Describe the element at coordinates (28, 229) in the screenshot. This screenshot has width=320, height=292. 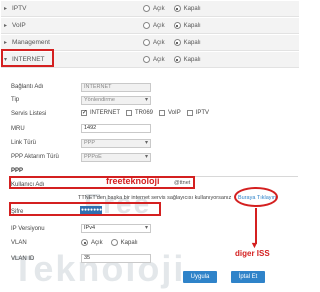
I see `ip-version-label: IP Versiyonu` at that location.